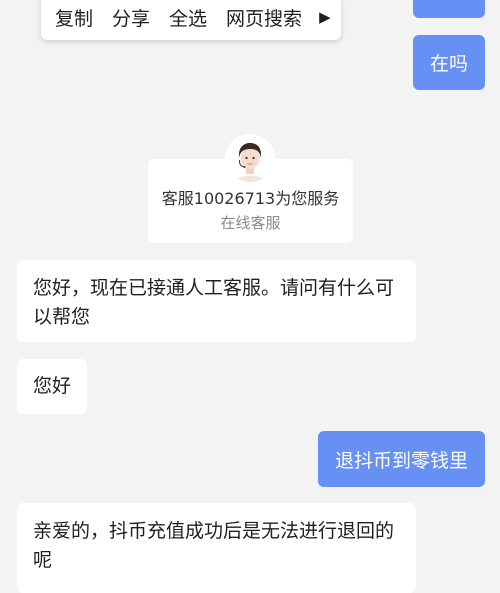  Describe the element at coordinates (325, 17) in the screenshot. I see `play-arrow-icon: ▶` at that location.